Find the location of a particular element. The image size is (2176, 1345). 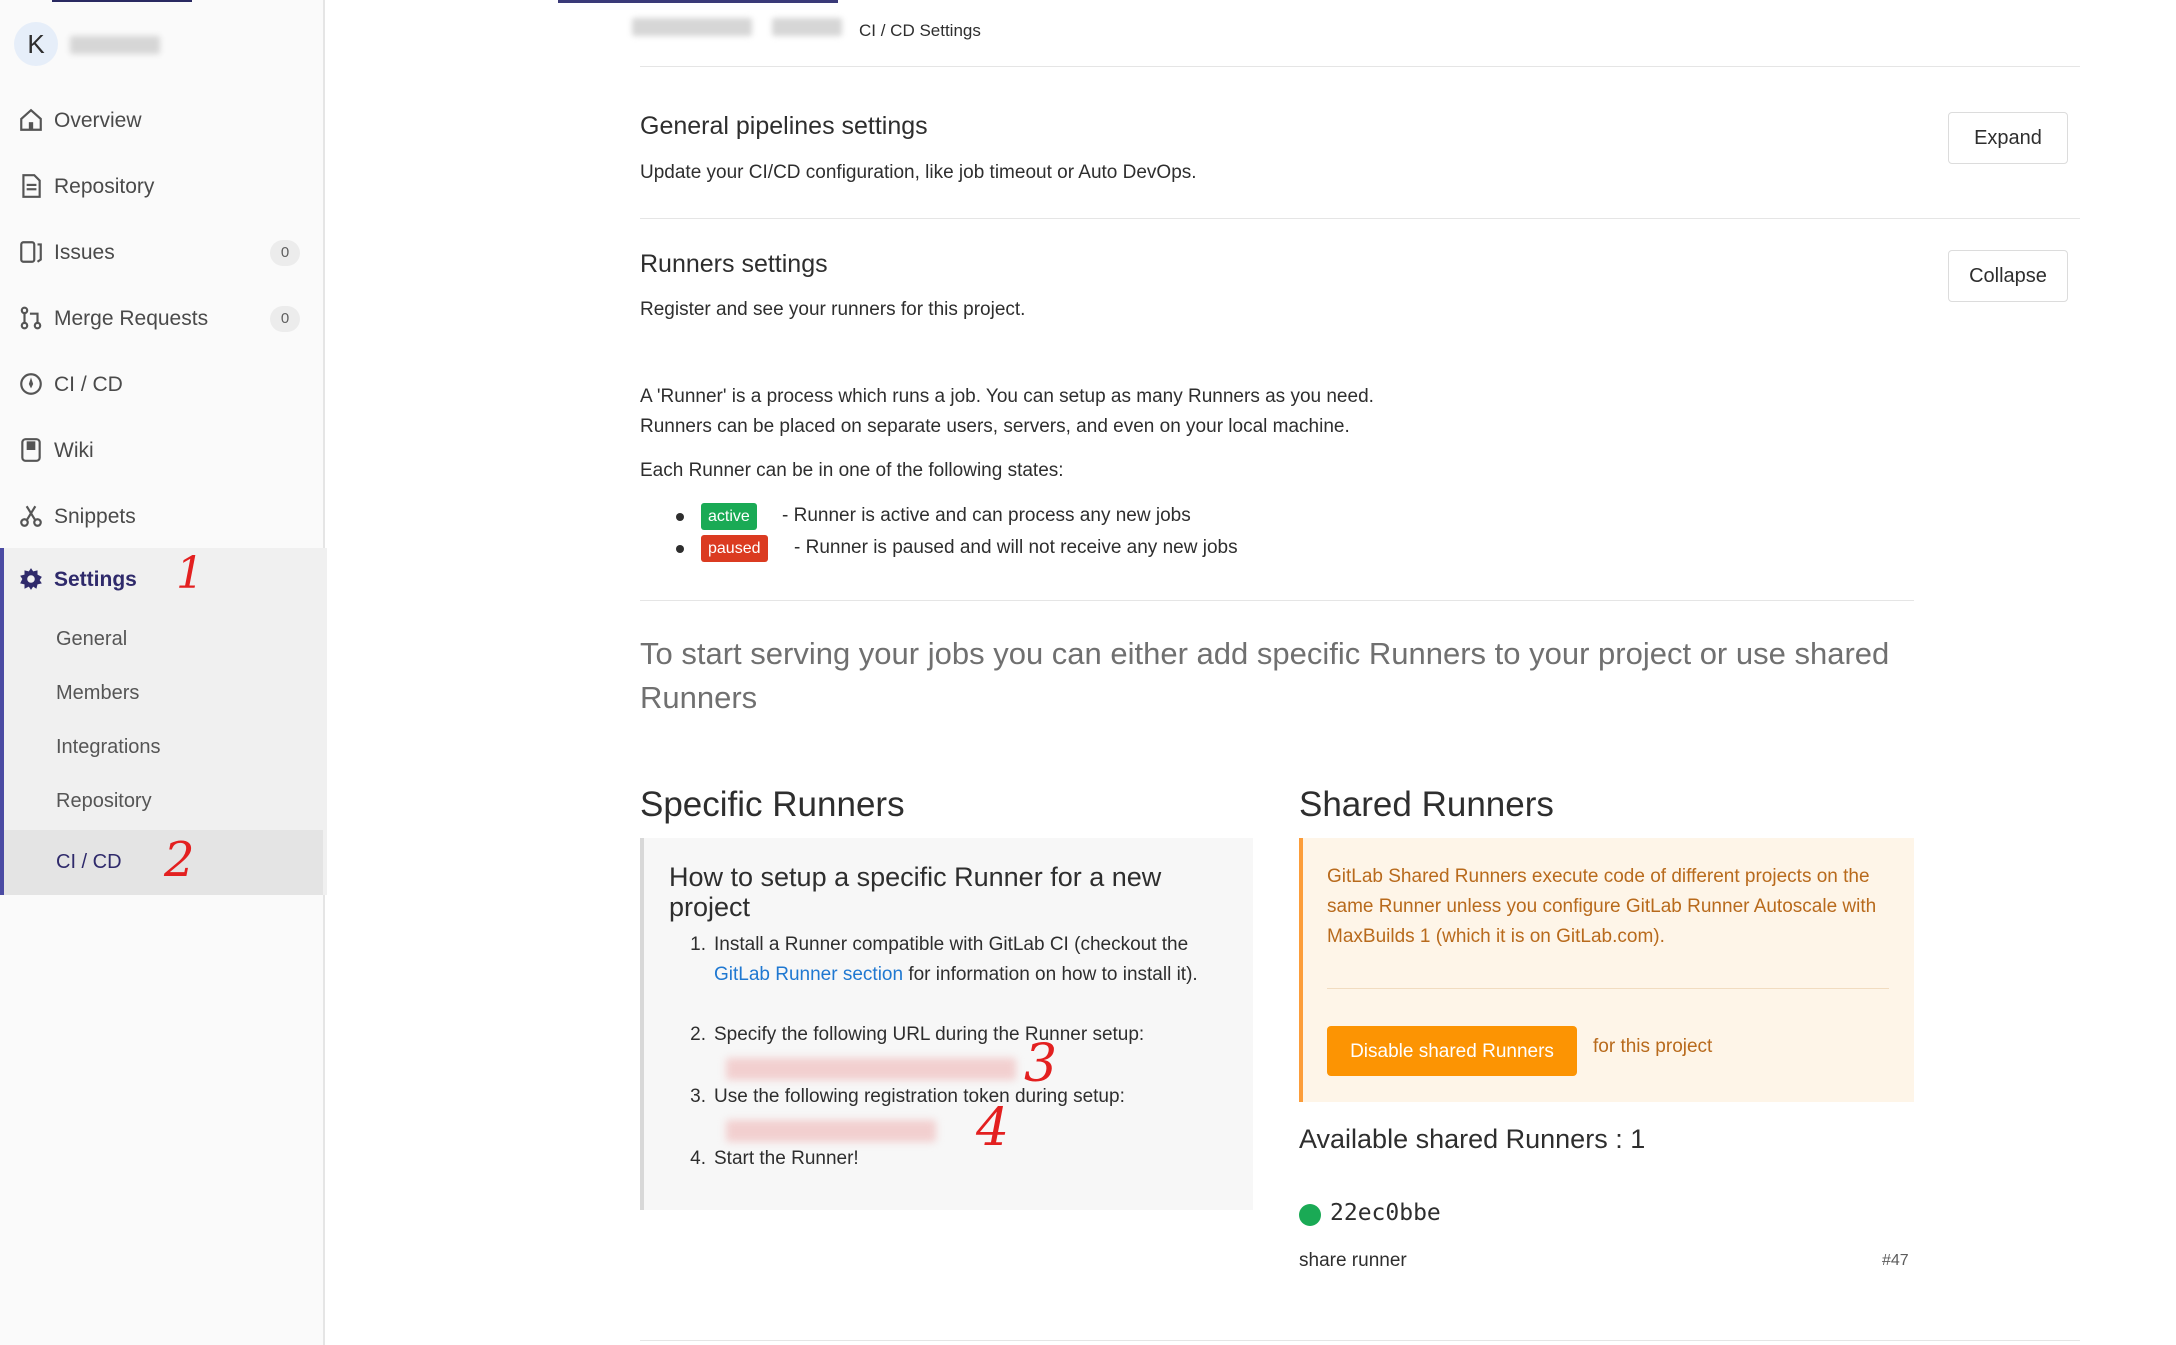

settings-sub-members: Members is located at coordinates (97, 693).